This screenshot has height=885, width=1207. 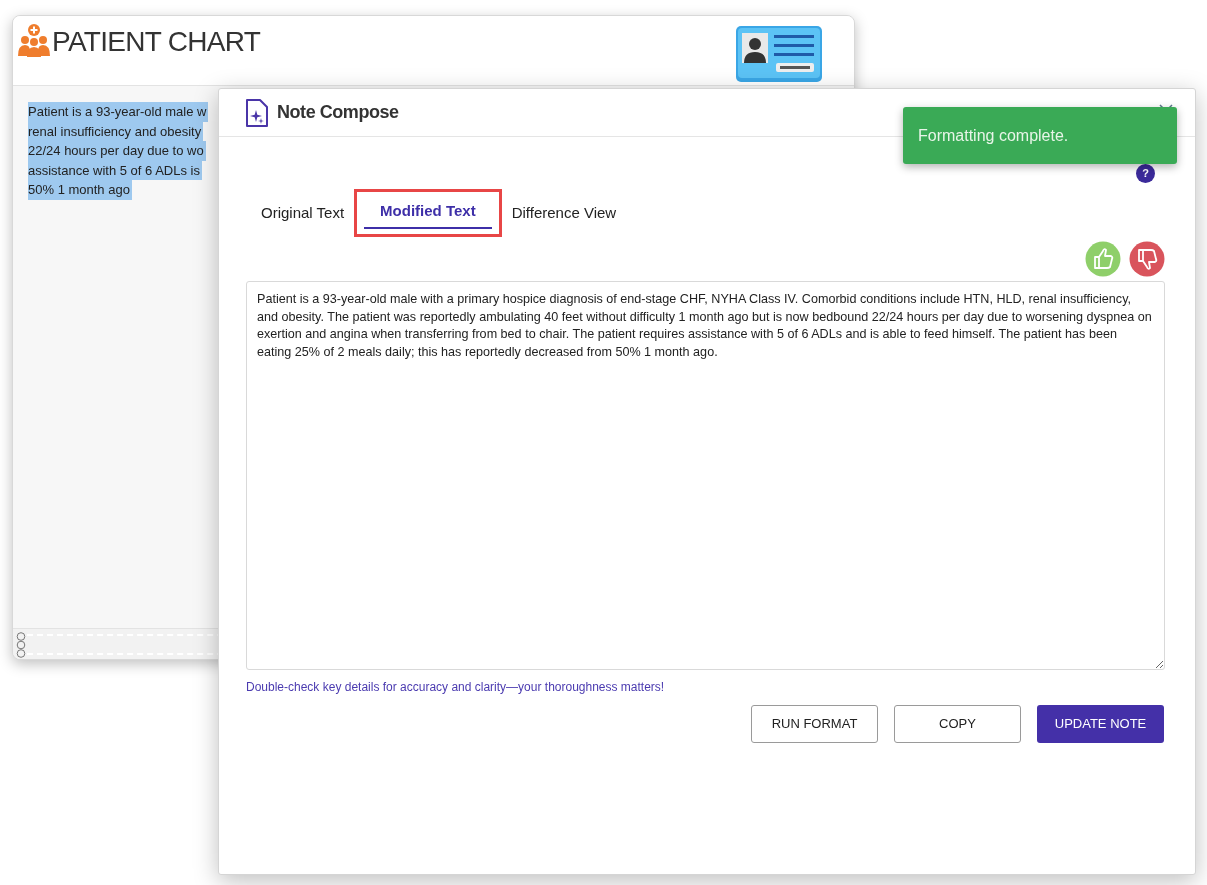 I want to click on hint-text: Double-check key details for accuracy and clarity—your thoroughness matters!, so click(x=455, y=687).